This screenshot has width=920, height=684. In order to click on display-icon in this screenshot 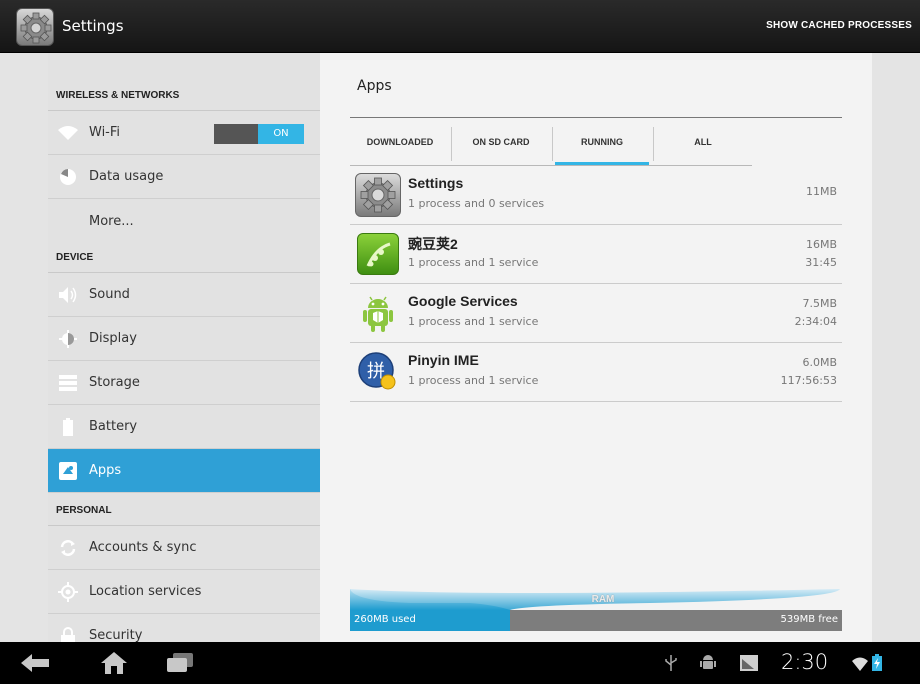, I will do `click(68, 338)`.